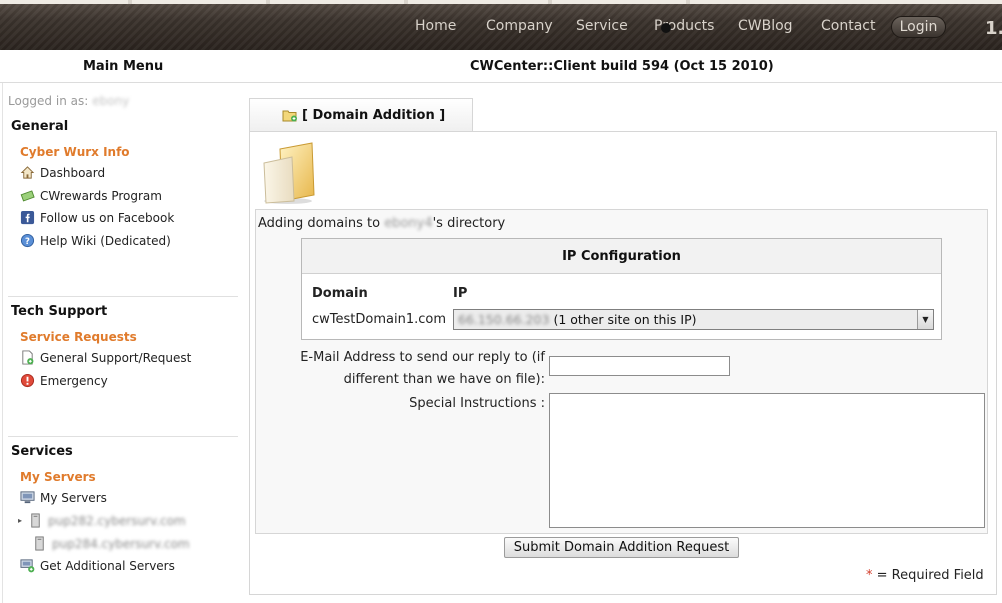 This screenshot has width=1002, height=603. What do you see at coordinates (75, 152) in the screenshot?
I see `cyber-wurx-info-heading: Cyber Wurx Info` at bounding box center [75, 152].